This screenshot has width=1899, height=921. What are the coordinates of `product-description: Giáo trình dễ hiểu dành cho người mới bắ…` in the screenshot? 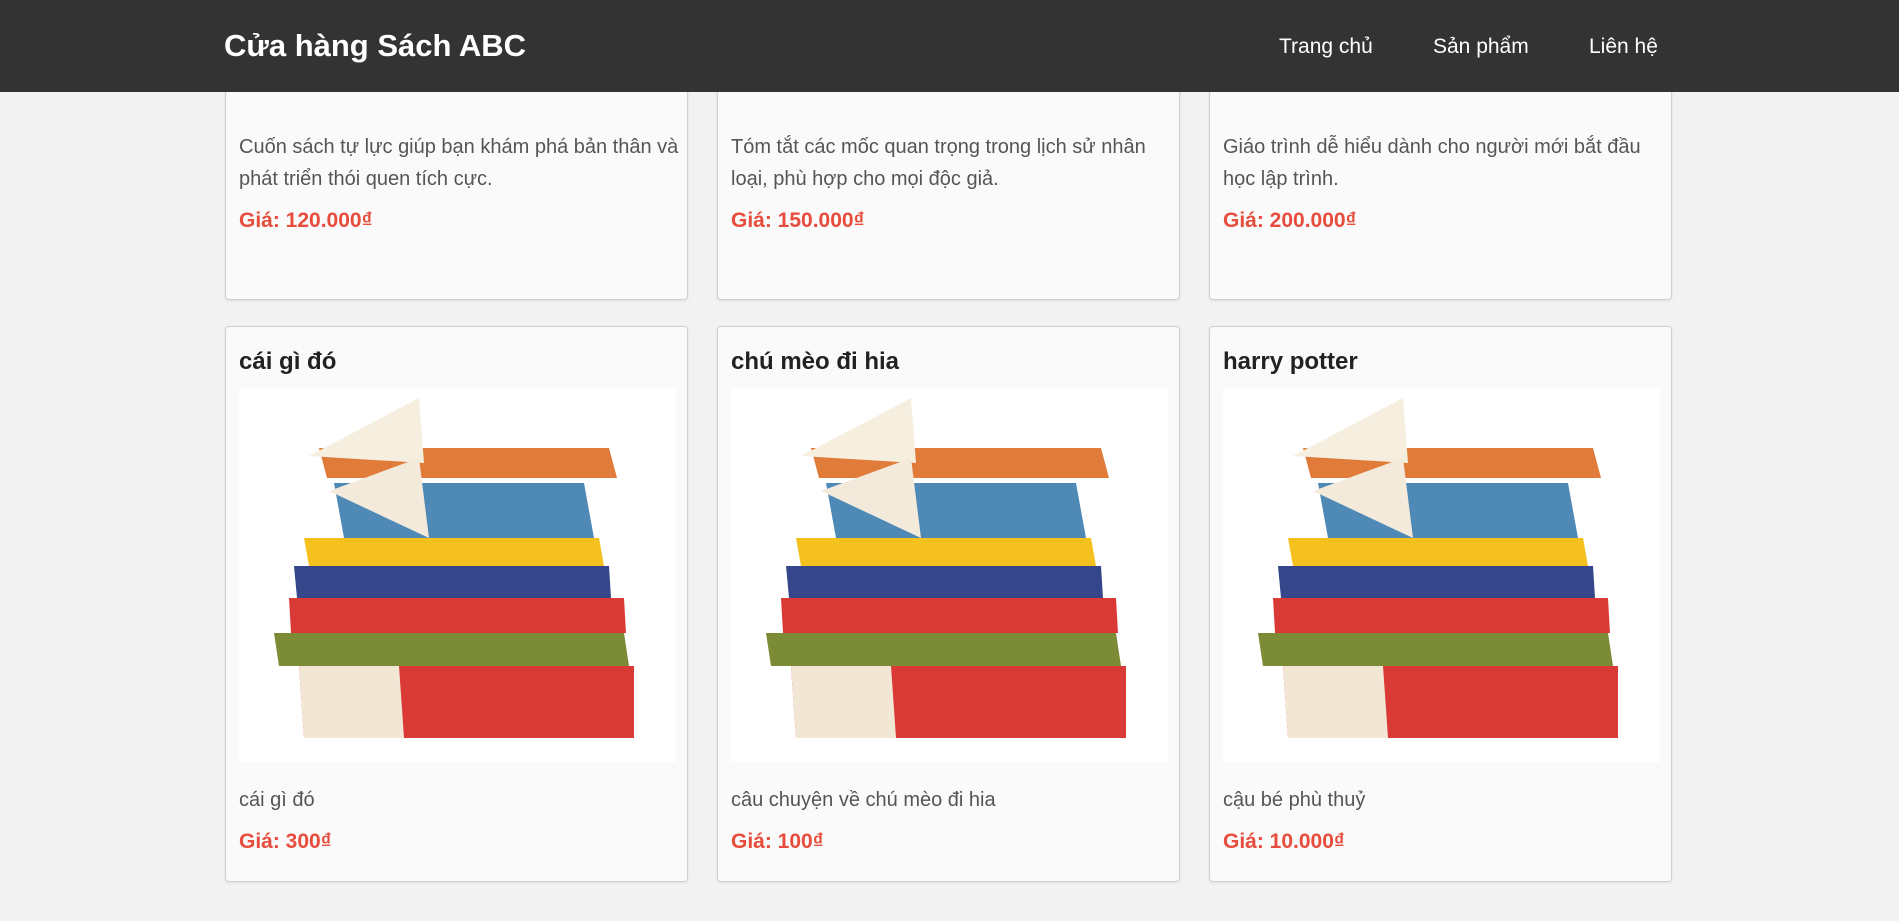 It's located at (1432, 163).